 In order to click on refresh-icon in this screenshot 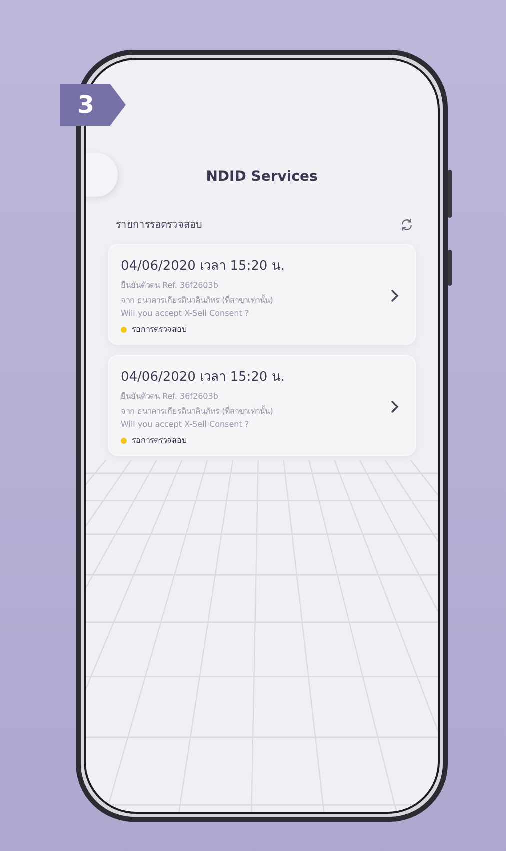, I will do `click(407, 225)`.